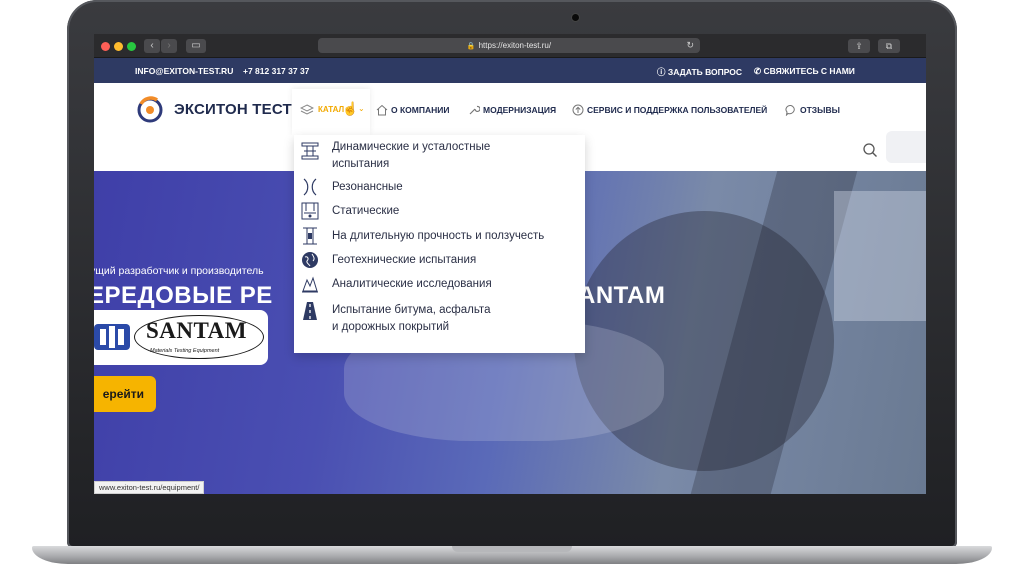  I want to click on tabs-icon: ⧉, so click(889, 46).